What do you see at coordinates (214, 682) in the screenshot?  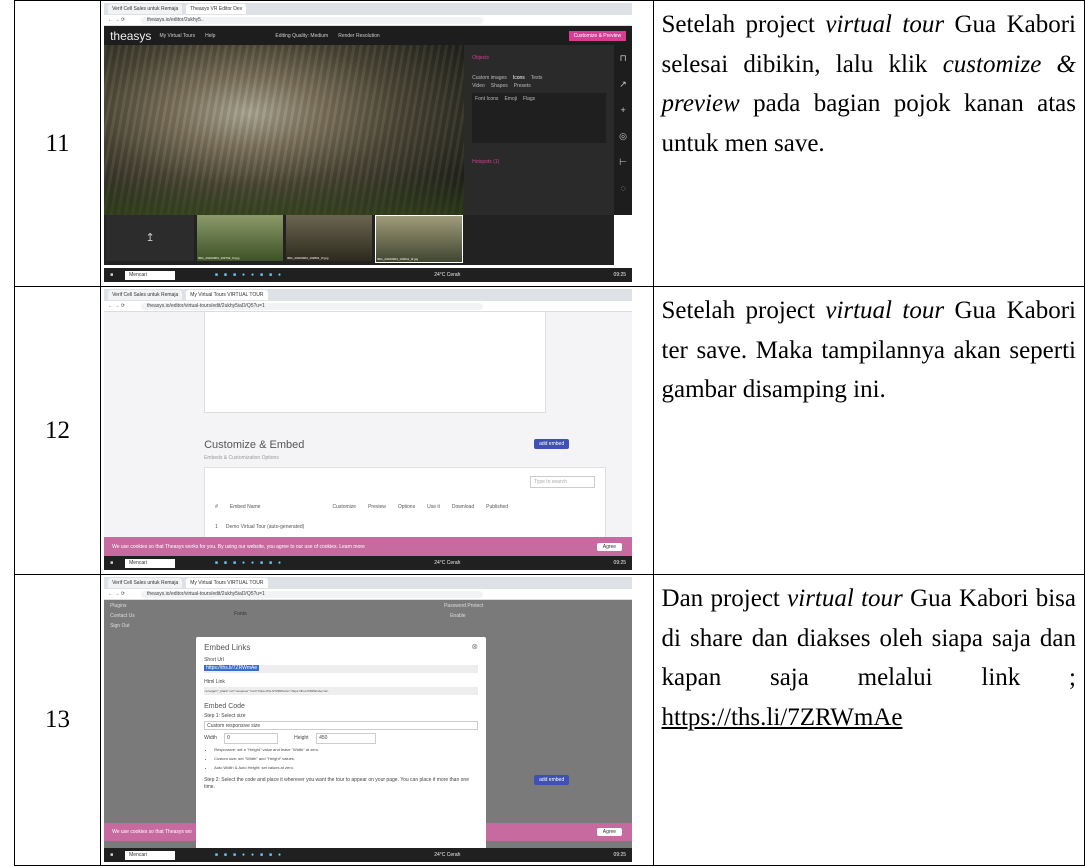 I see `html-link-label: Html Link` at bounding box center [214, 682].